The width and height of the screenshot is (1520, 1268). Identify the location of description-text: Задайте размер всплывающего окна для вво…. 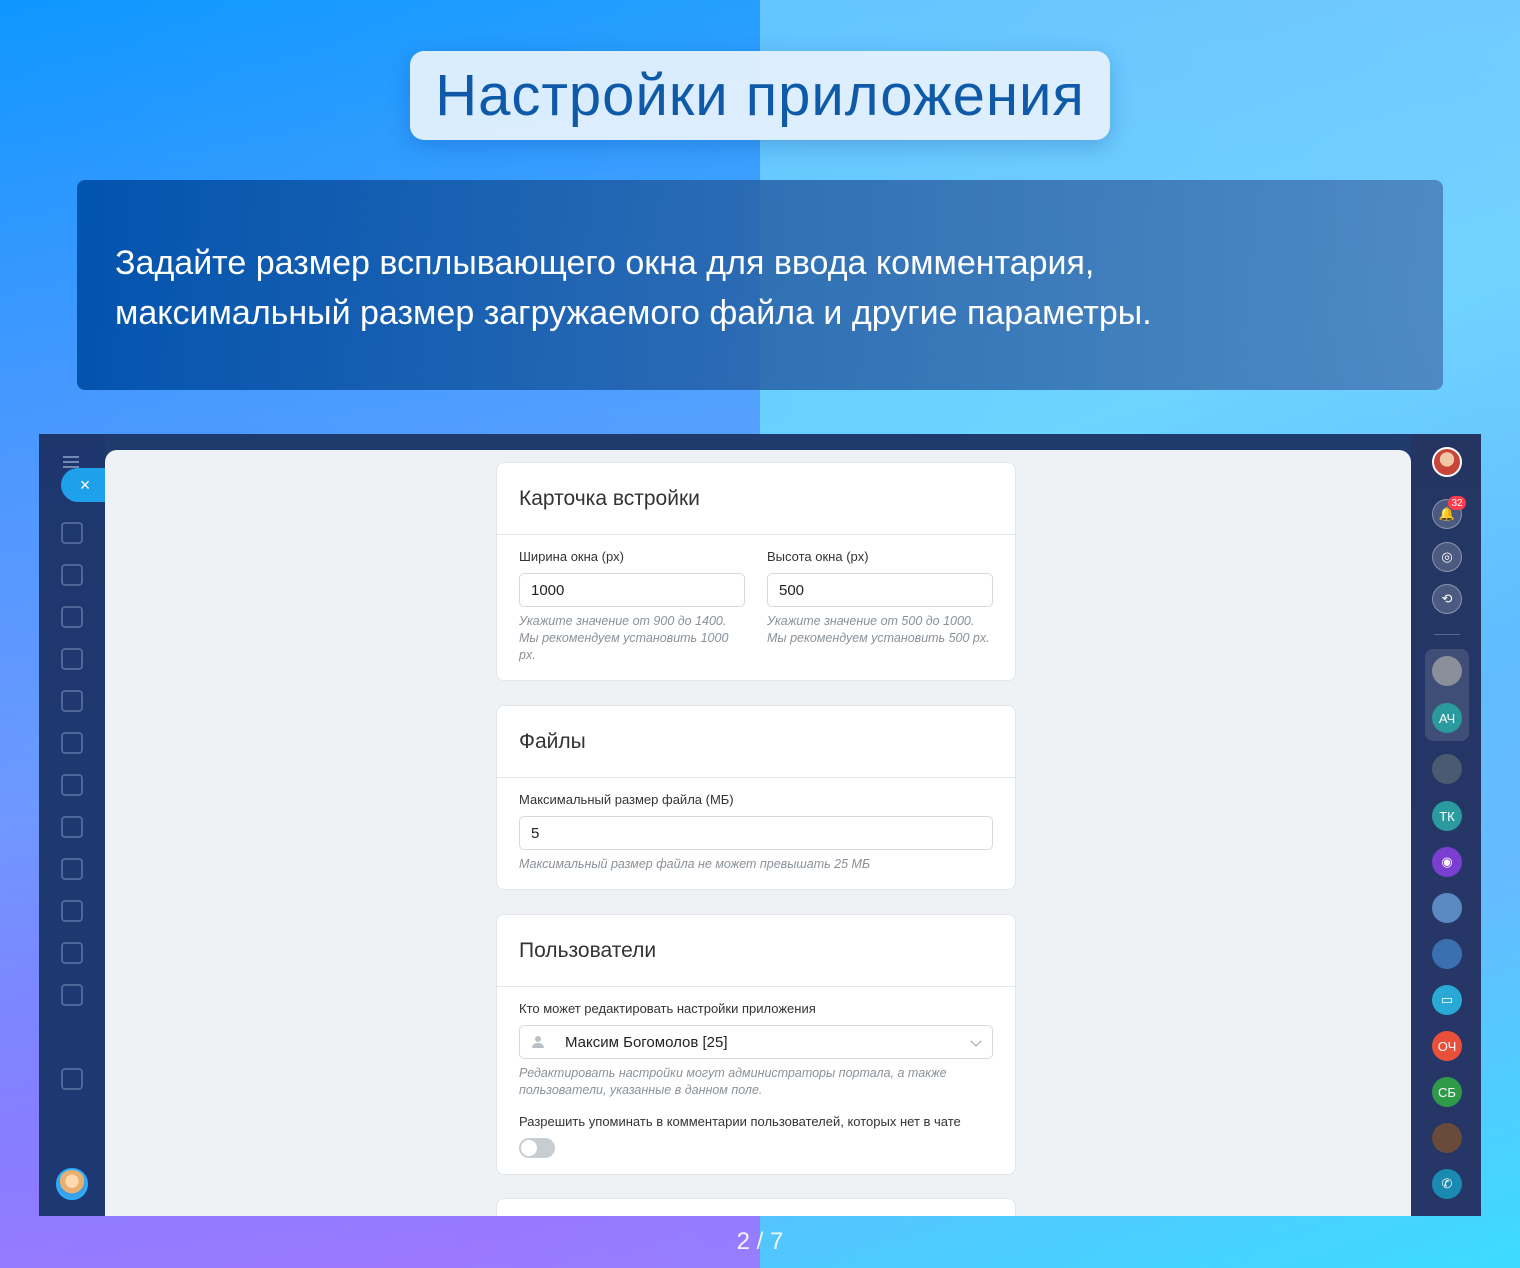
(633, 288).